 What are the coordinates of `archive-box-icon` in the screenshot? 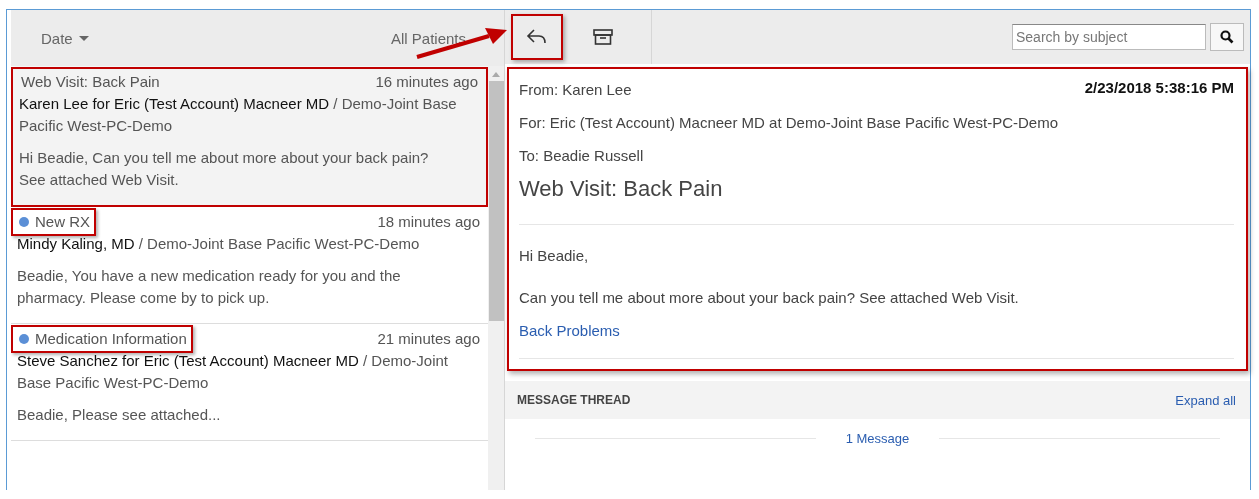 It's located at (603, 37).